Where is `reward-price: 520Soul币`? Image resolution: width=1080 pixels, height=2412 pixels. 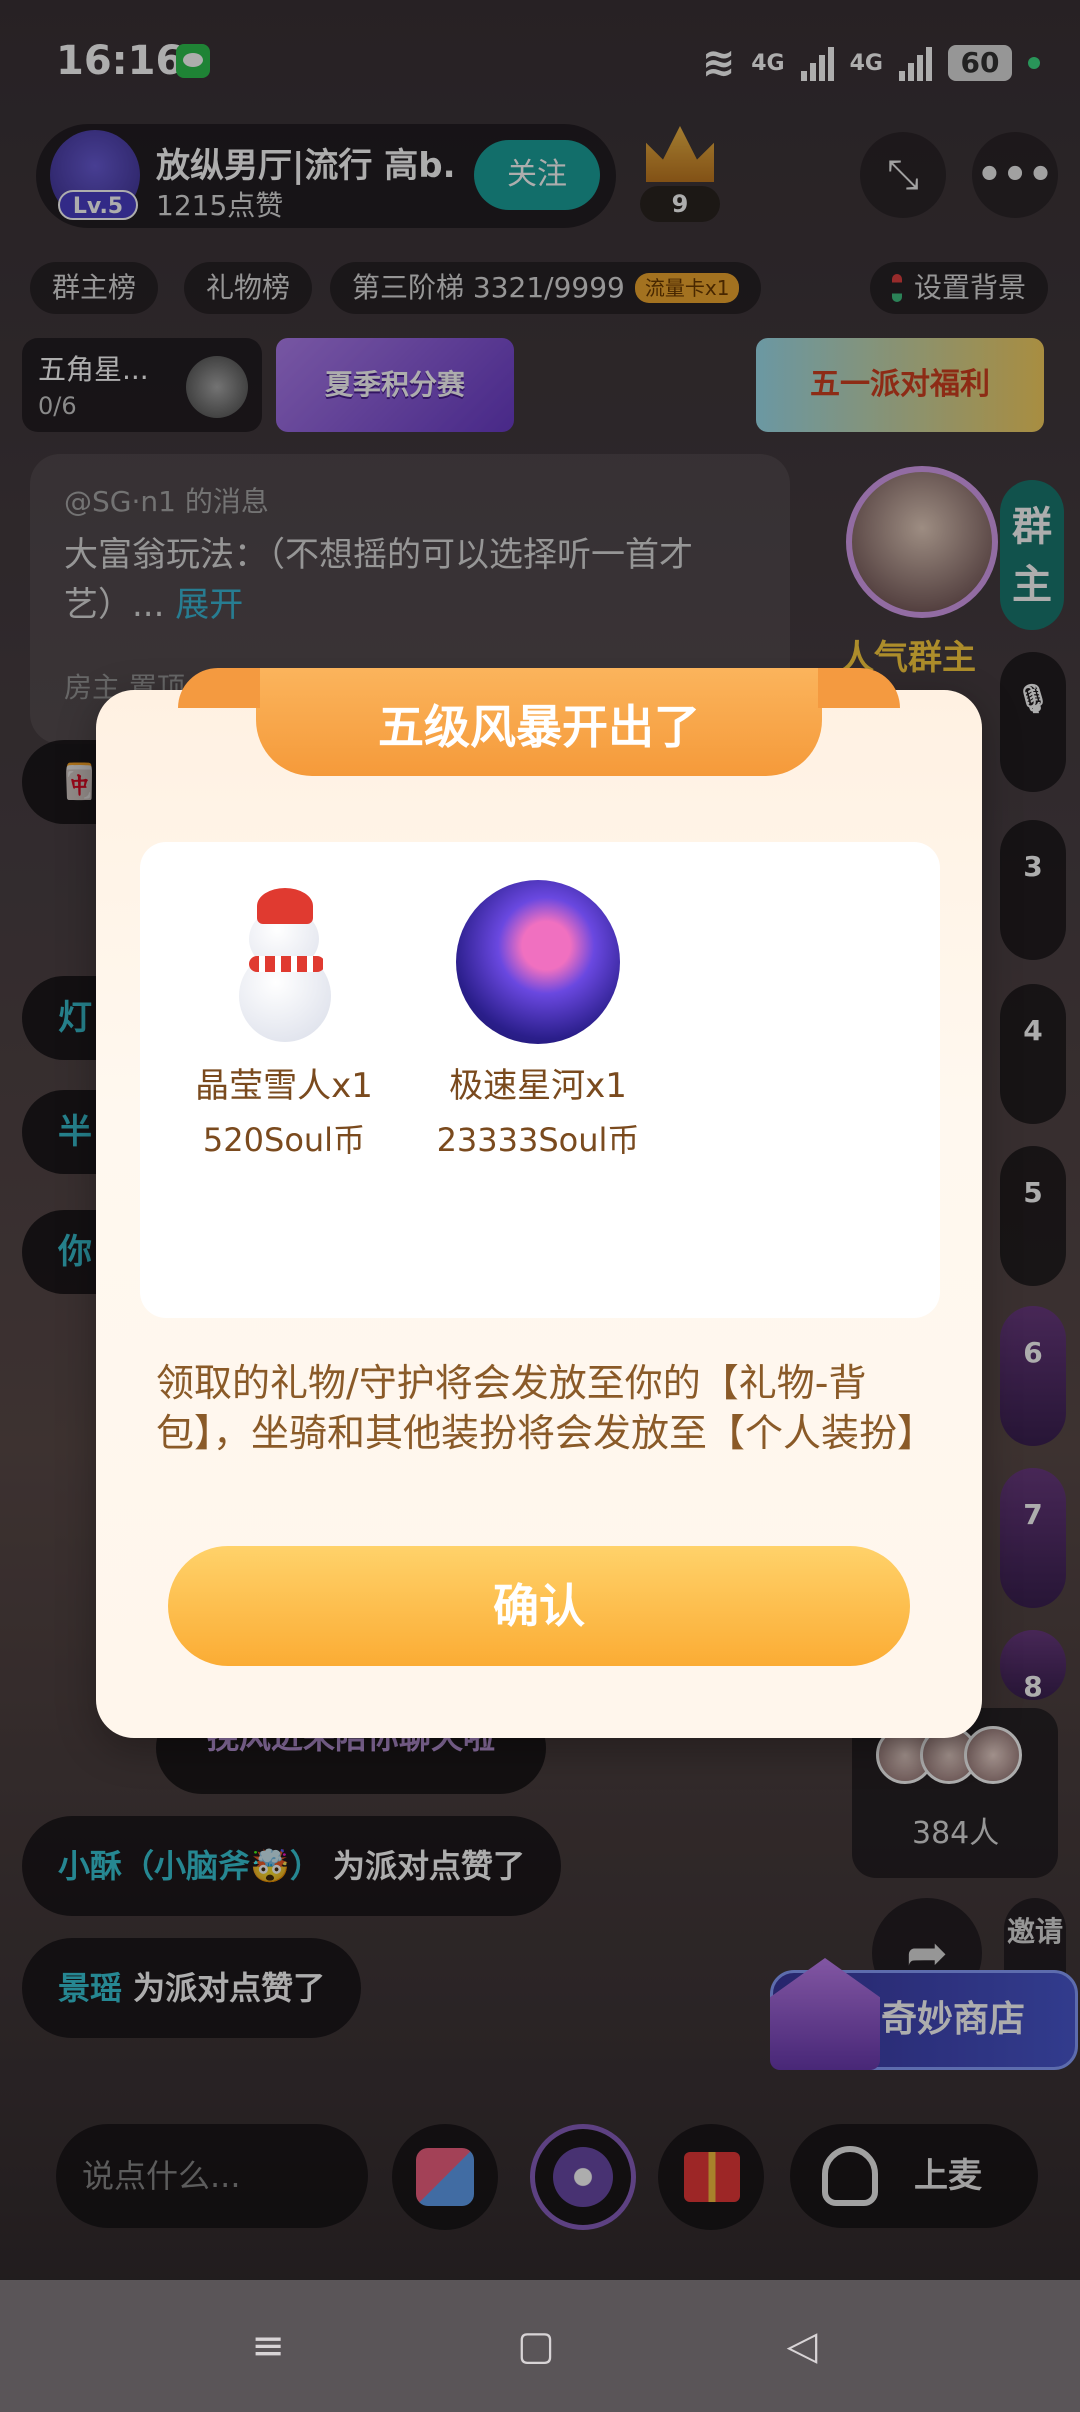
reward-price: 520Soul币 is located at coordinates (284, 1140).